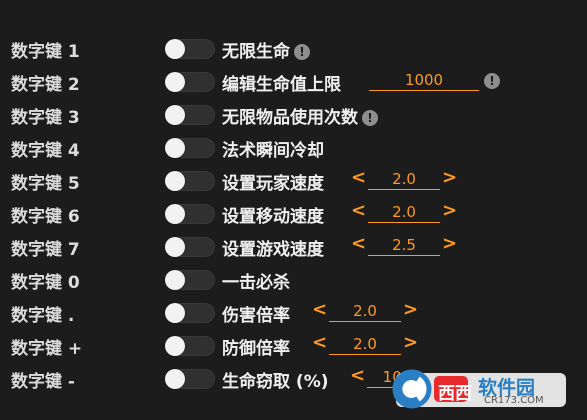 The width and height of the screenshot is (587, 420). Describe the element at coordinates (404, 245) in the screenshot. I see `speed-value-input: 2.5` at that location.